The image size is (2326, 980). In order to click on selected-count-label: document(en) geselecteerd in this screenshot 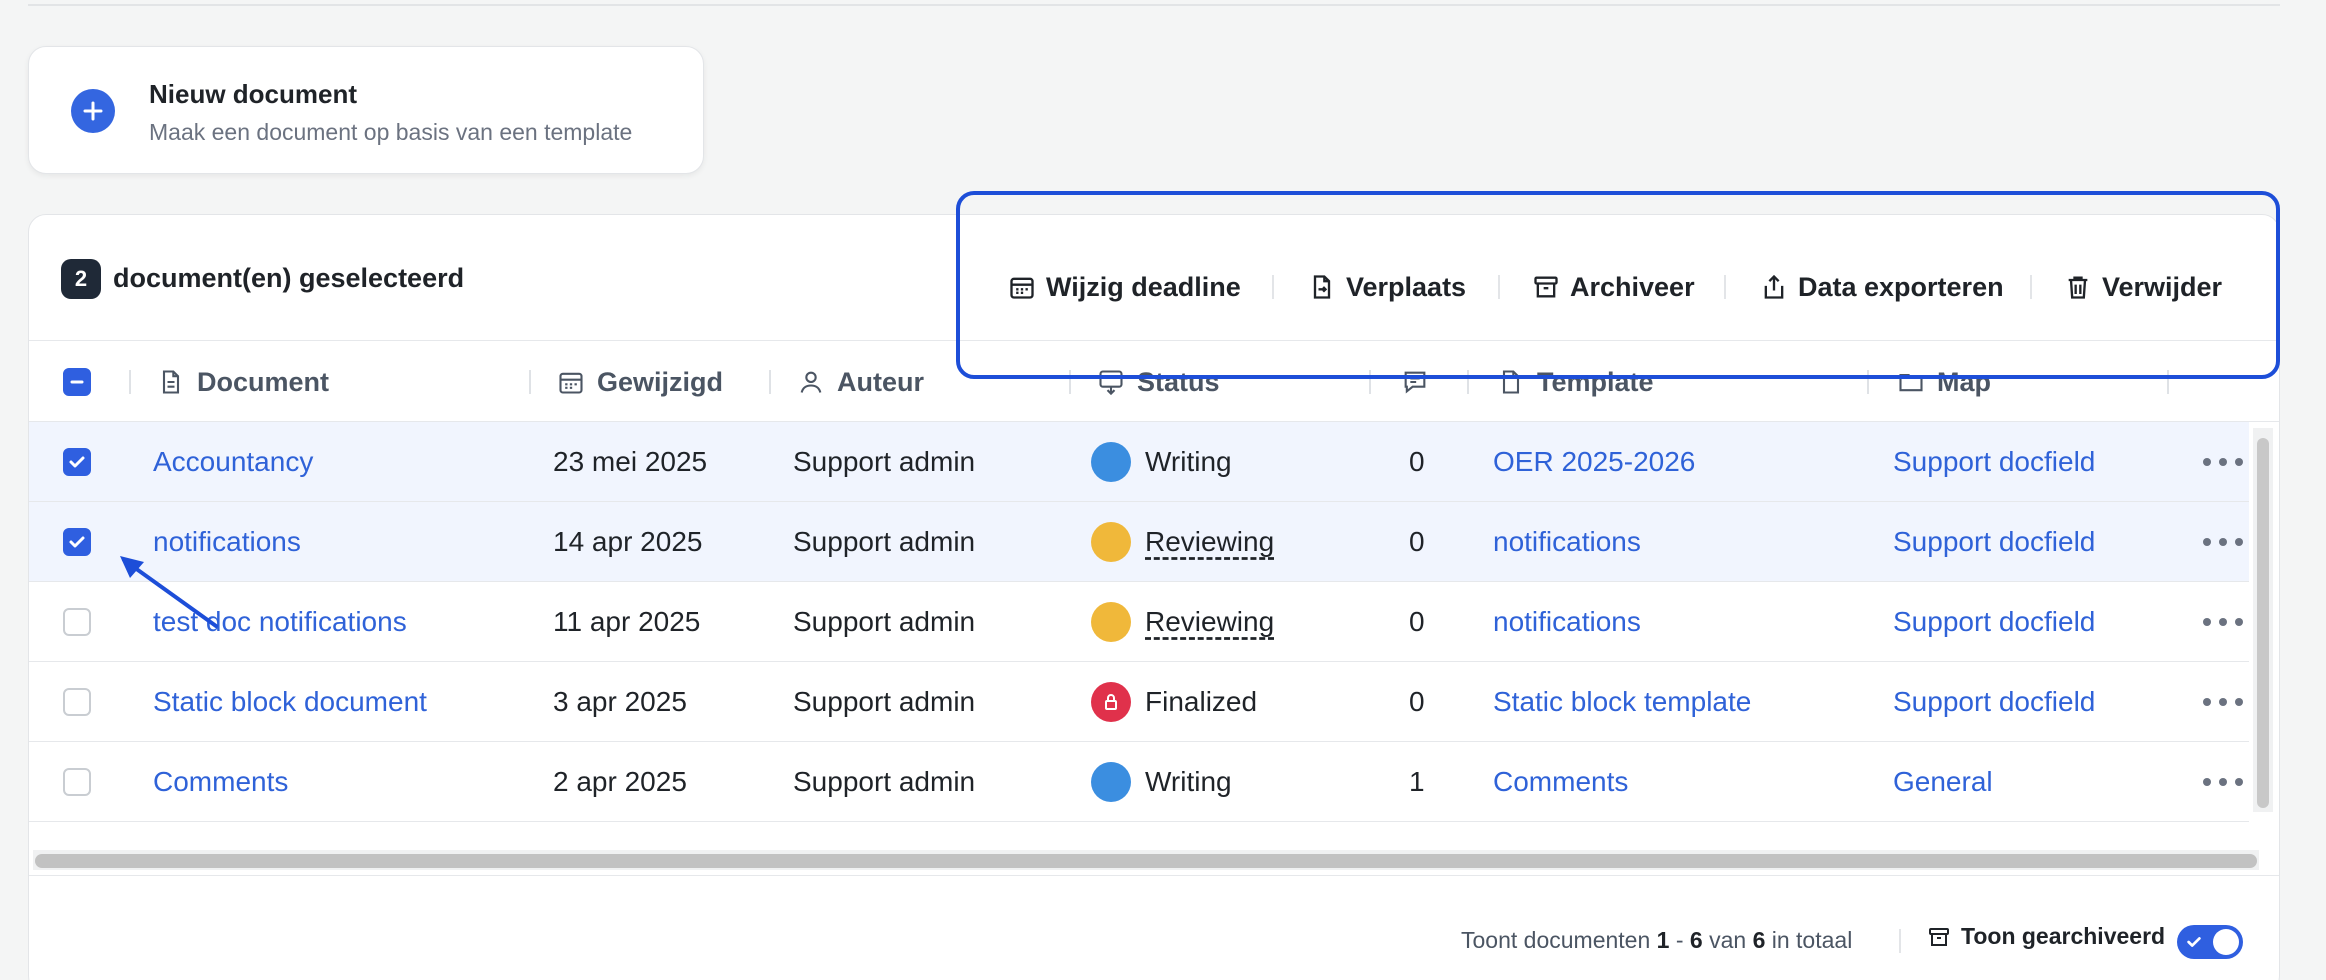, I will do `click(289, 278)`.